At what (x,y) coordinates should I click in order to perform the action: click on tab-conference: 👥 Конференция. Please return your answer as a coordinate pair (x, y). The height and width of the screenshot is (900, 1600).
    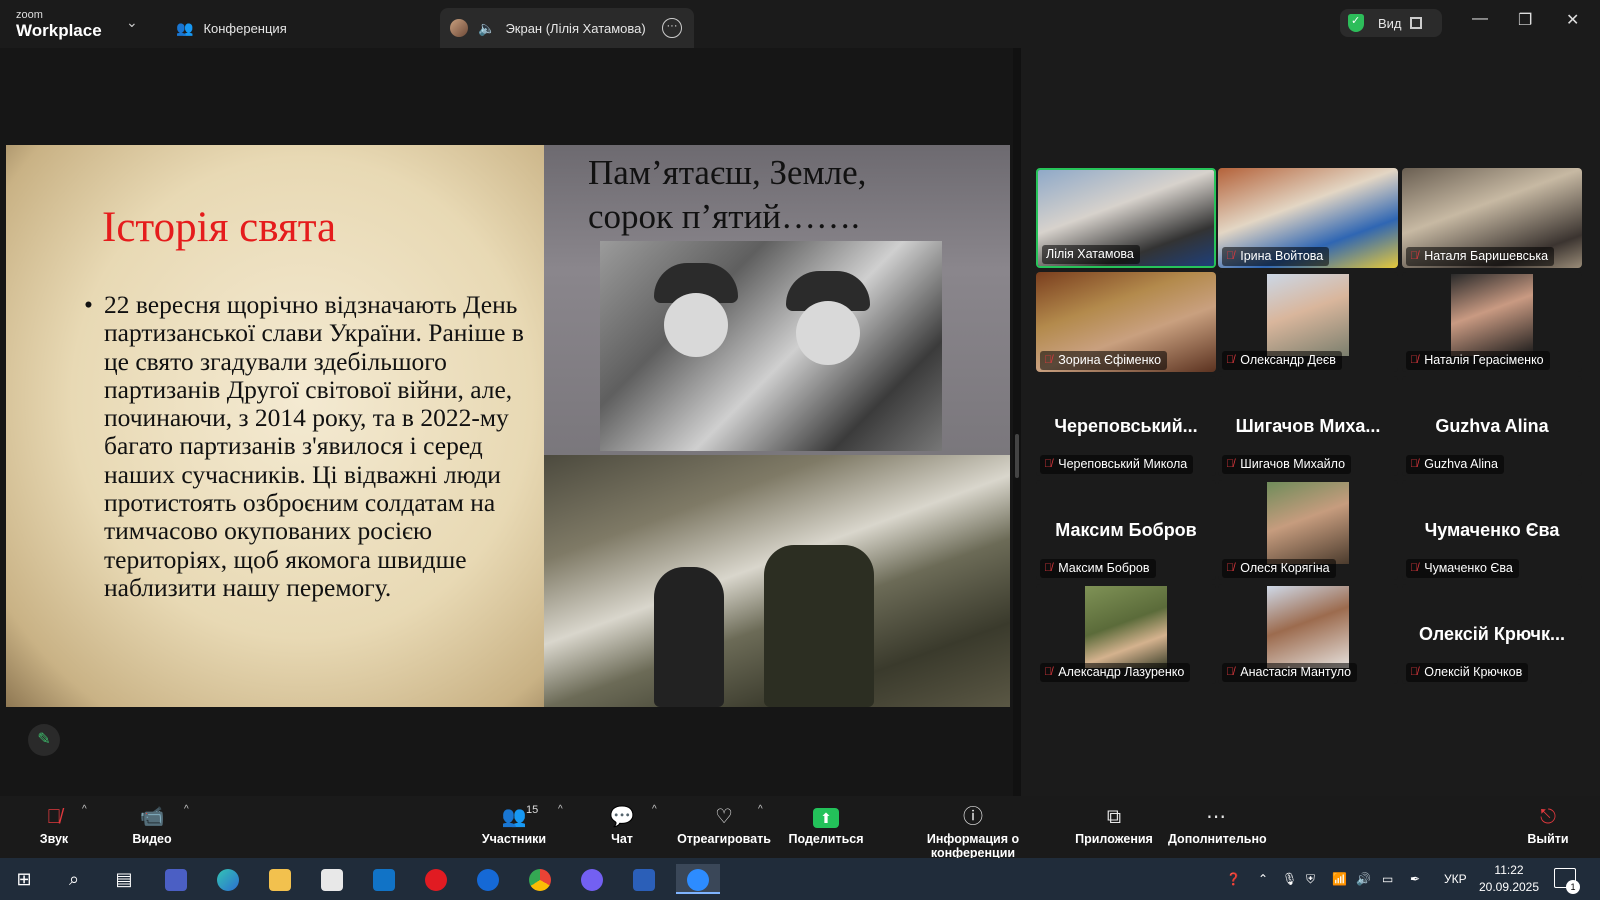
    Looking at the image, I should click on (231, 28).